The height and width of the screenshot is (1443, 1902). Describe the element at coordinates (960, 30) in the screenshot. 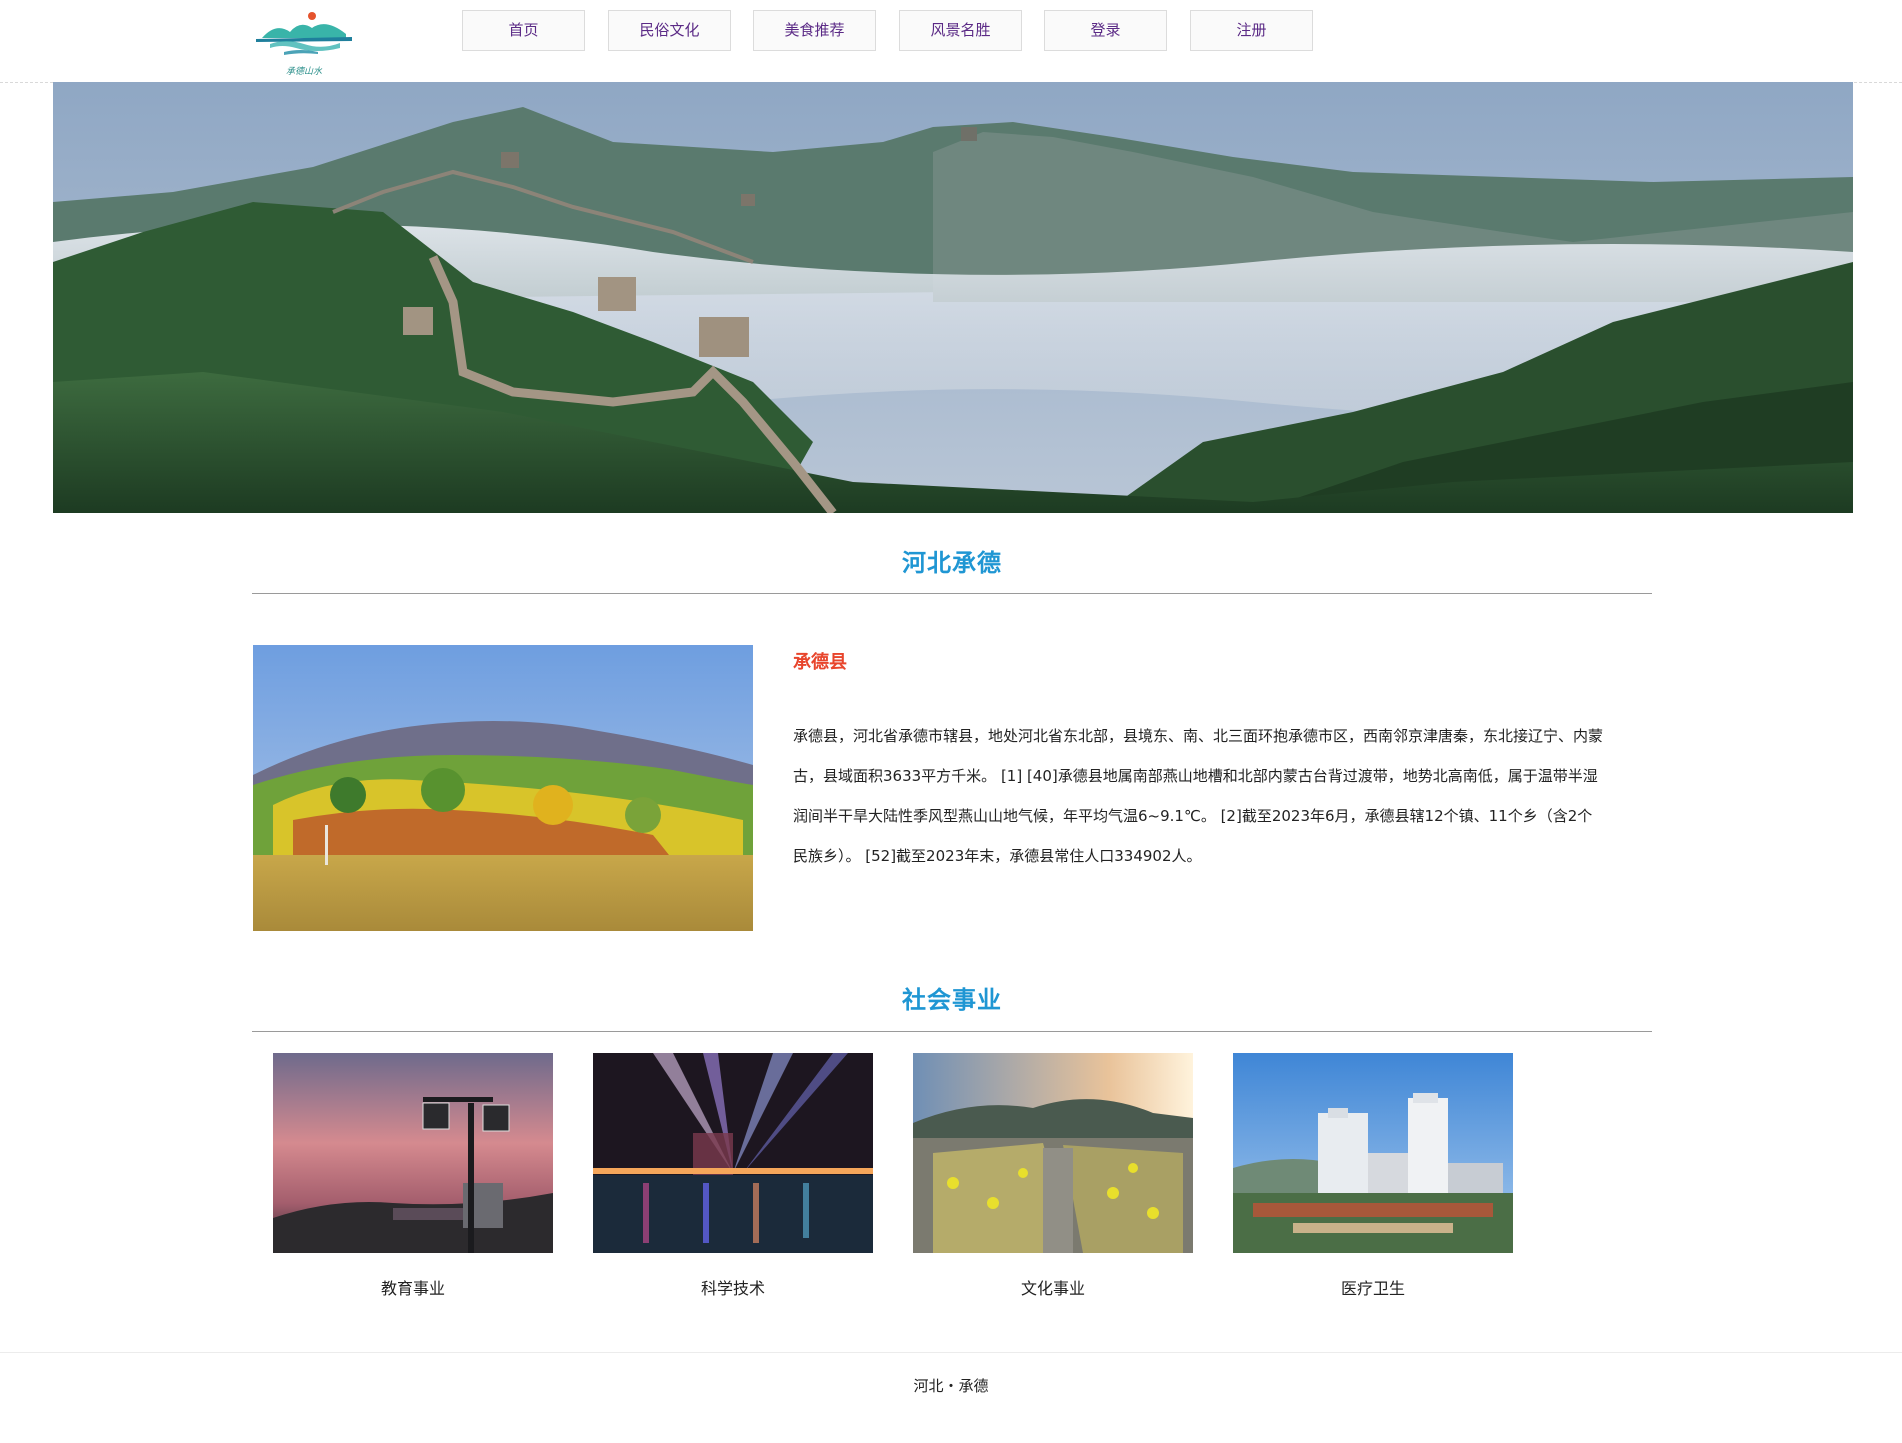

I see `nav-scenery: 风景名胜` at that location.